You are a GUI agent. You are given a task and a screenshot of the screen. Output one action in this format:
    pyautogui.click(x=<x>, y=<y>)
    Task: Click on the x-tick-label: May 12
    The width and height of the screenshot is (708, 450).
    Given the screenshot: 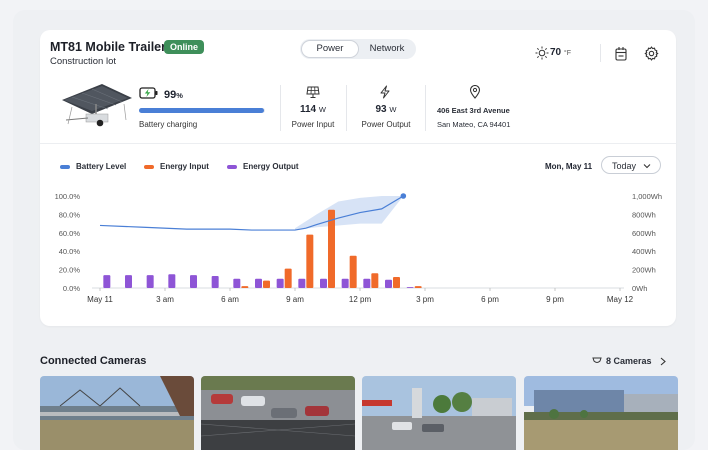 What is the action you would take?
    pyautogui.click(x=620, y=299)
    